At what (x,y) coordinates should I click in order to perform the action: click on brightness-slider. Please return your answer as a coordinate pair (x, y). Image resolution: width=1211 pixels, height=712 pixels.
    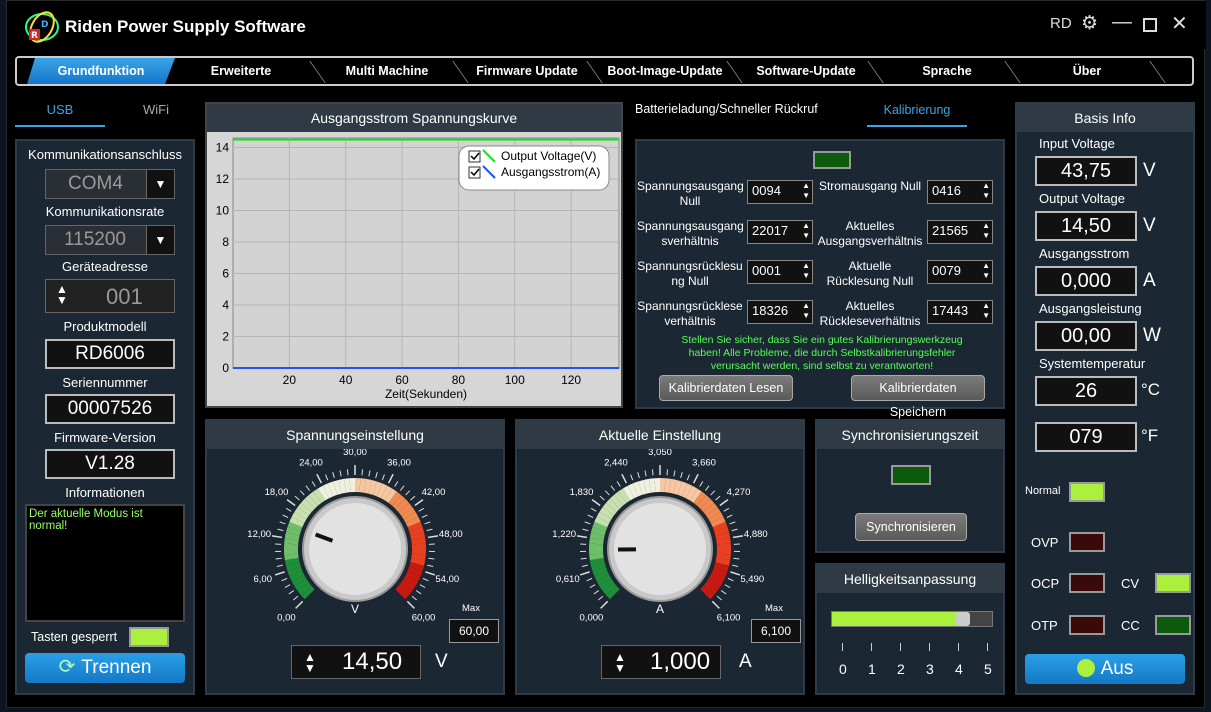
    Looking at the image, I should click on (912, 619).